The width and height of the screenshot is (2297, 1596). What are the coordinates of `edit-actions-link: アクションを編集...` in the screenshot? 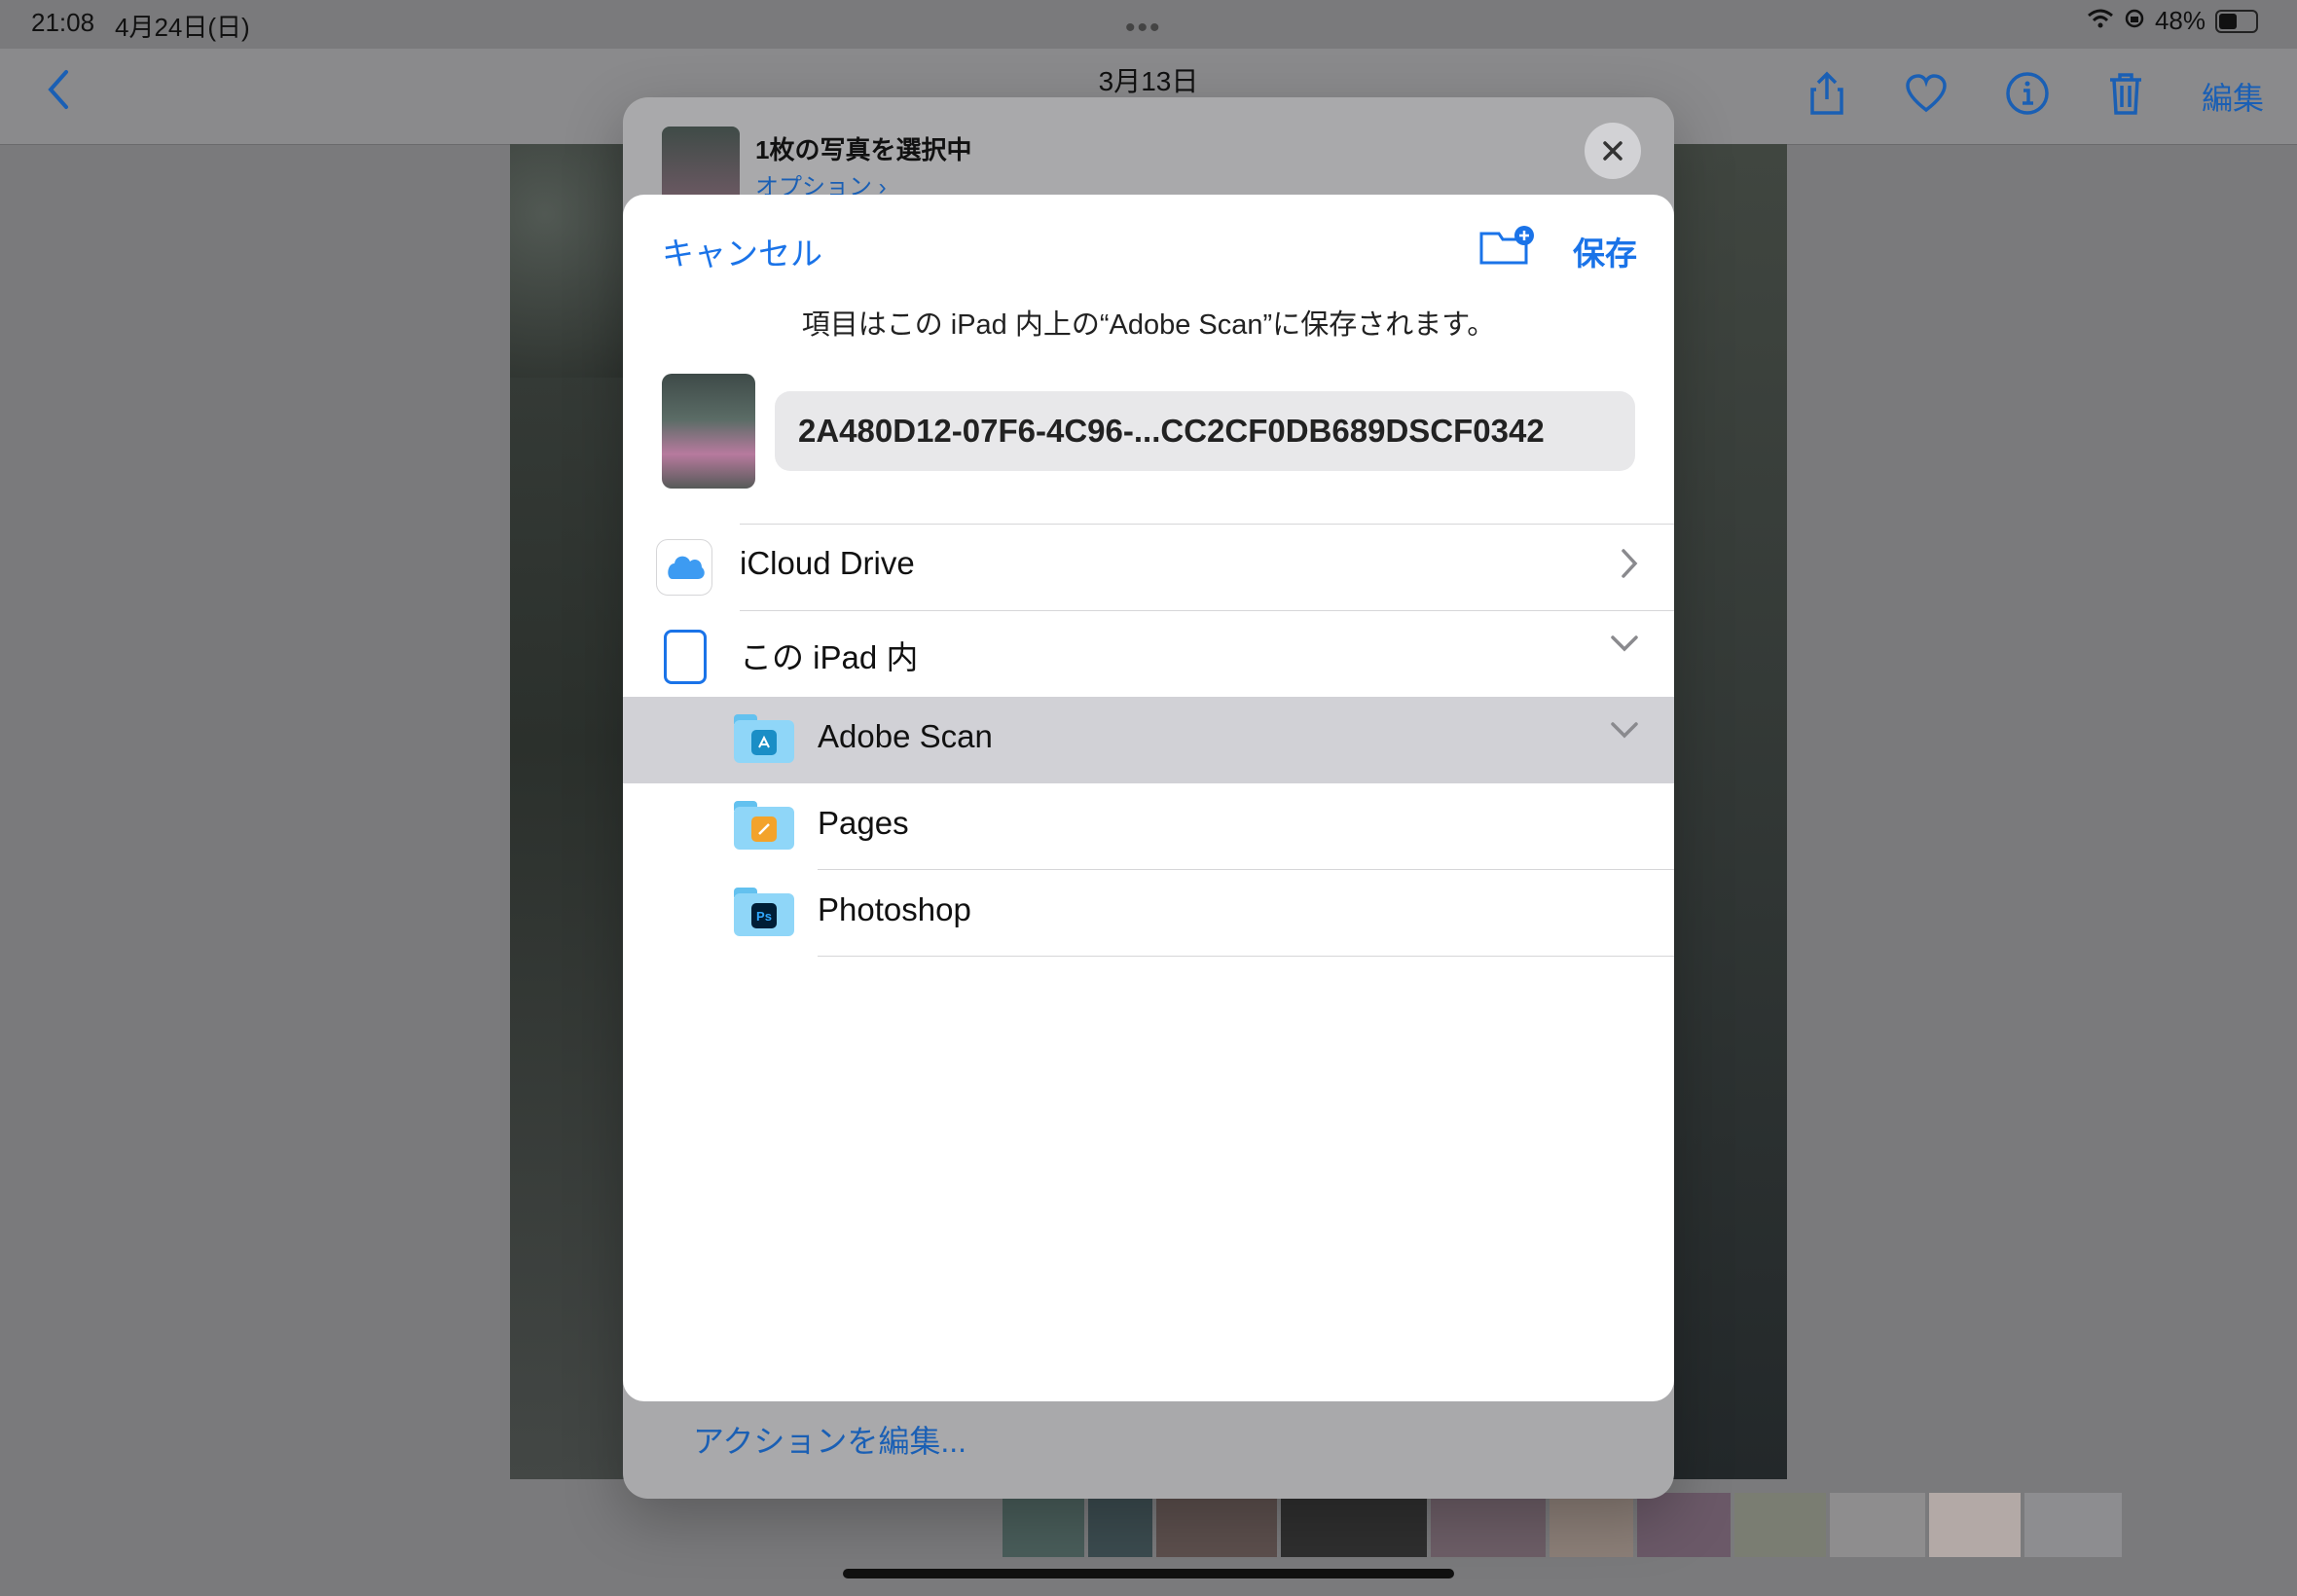 It's located at (829, 1439).